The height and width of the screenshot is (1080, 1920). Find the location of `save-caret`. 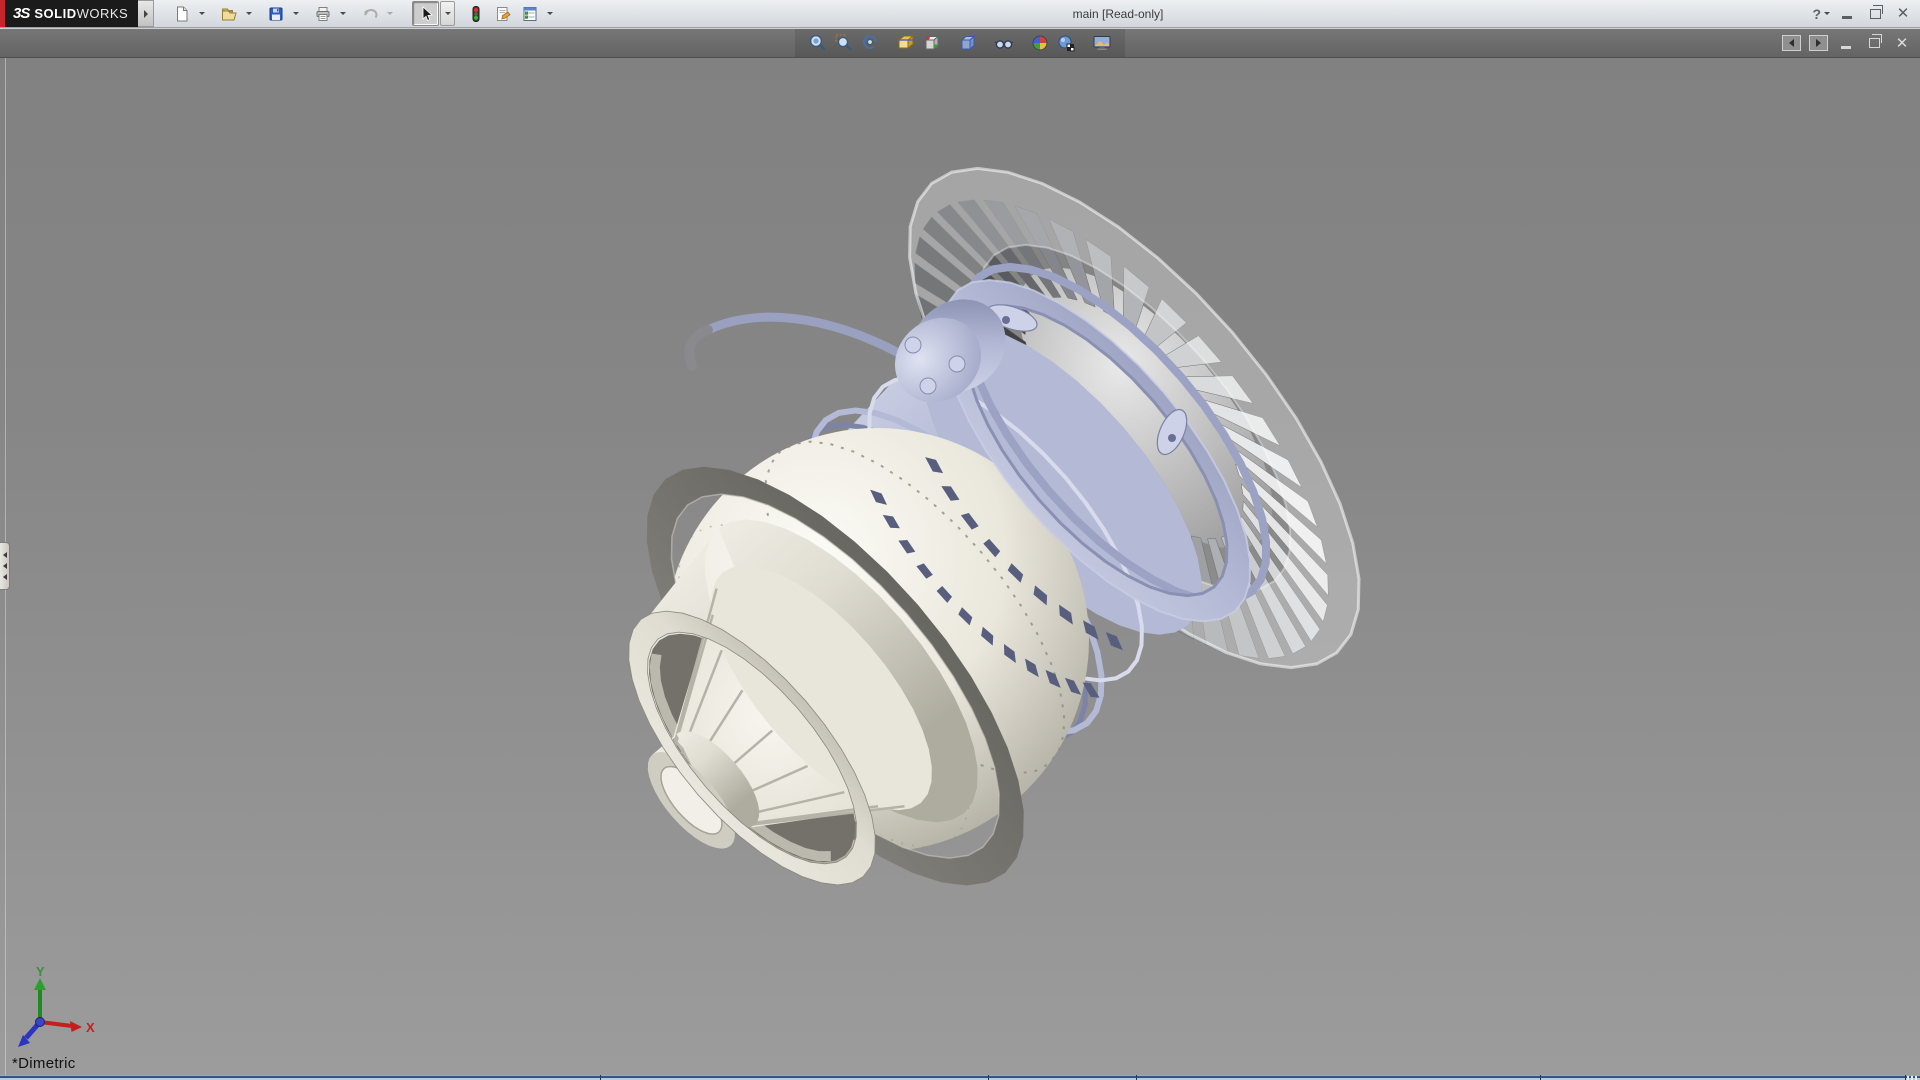

save-caret is located at coordinates (295, 13).